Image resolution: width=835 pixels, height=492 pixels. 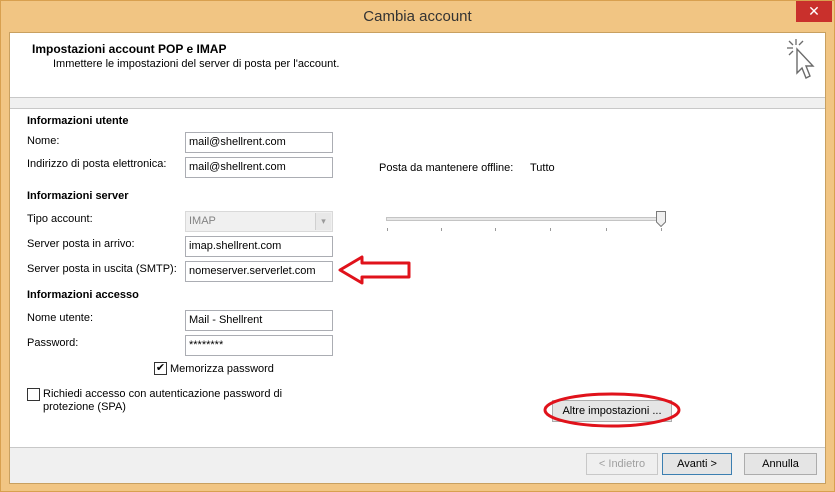 What do you see at coordinates (81, 244) in the screenshot?
I see `incoming-server-label: Server posta in arrivo:` at bounding box center [81, 244].